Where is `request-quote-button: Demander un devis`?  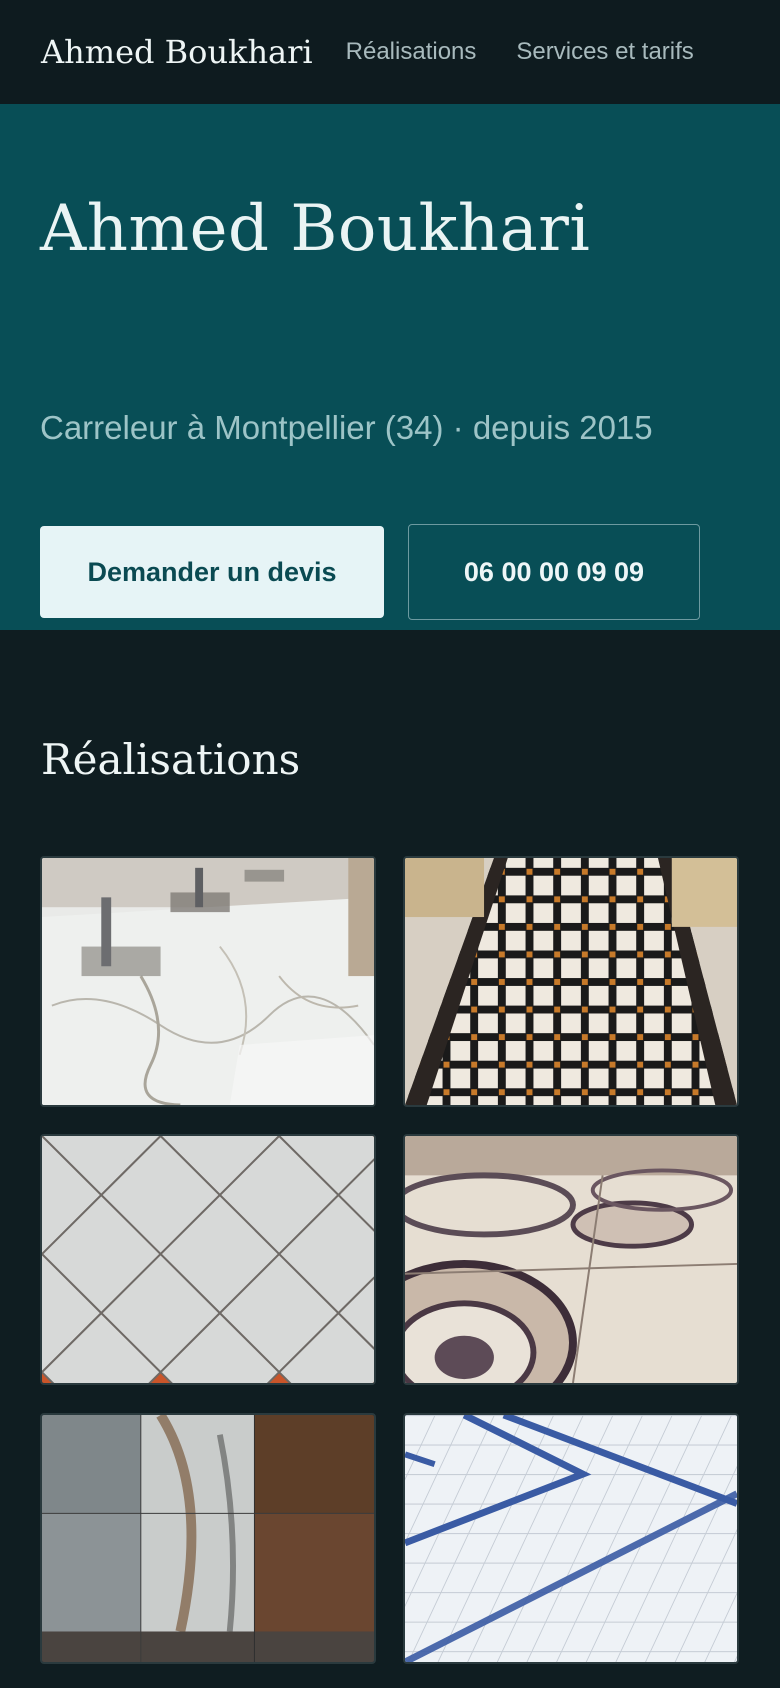 request-quote-button: Demander un devis is located at coordinates (212, 572).